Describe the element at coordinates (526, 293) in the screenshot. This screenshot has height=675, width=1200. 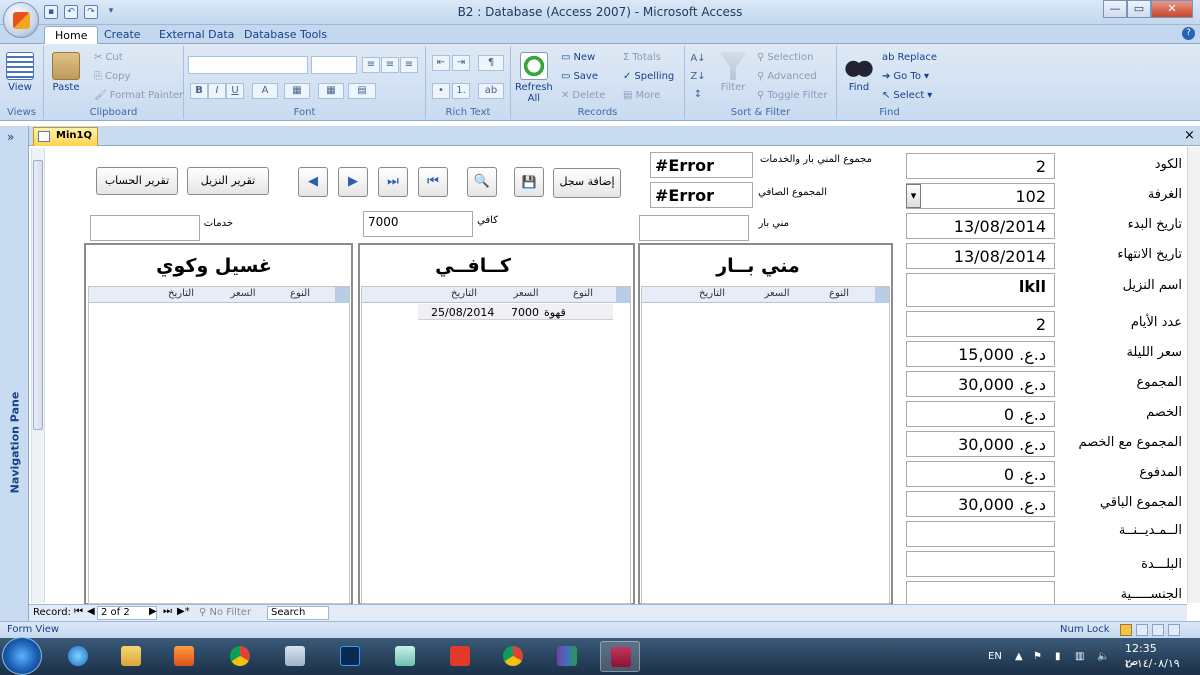
I see `cafe-col-price: السعر` at that location.